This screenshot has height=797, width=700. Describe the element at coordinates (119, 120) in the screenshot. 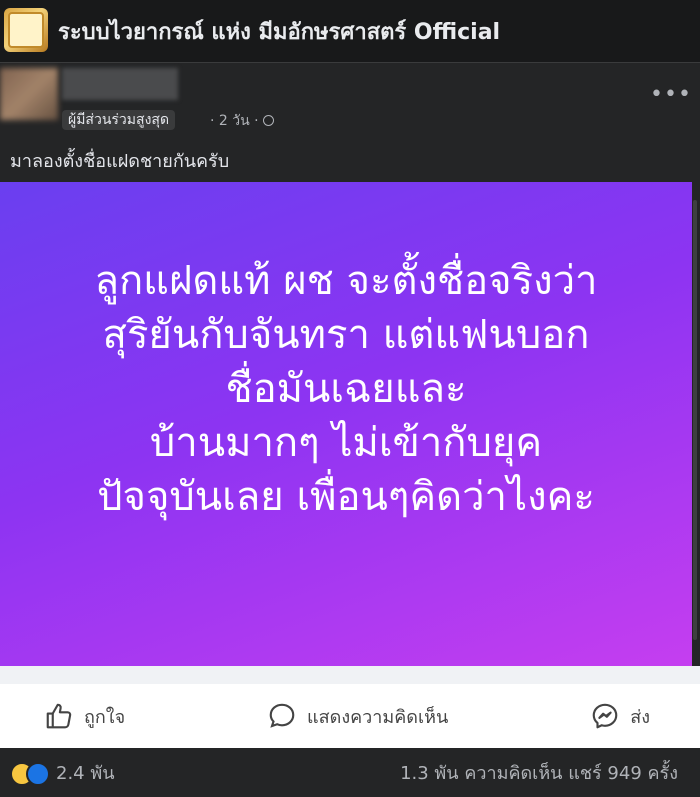

I see `top-contributor-badge: ผู้มีส่วนร่วมสูงสุด` at that location.